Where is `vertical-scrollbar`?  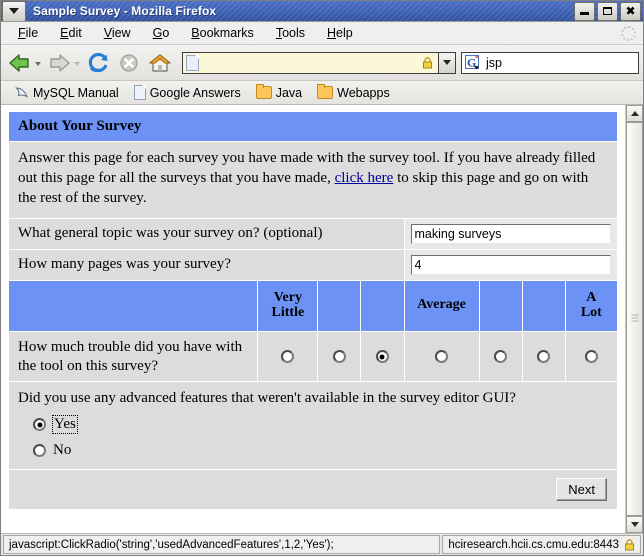
vertical-scrollbar is located at coordinates (634, 319).